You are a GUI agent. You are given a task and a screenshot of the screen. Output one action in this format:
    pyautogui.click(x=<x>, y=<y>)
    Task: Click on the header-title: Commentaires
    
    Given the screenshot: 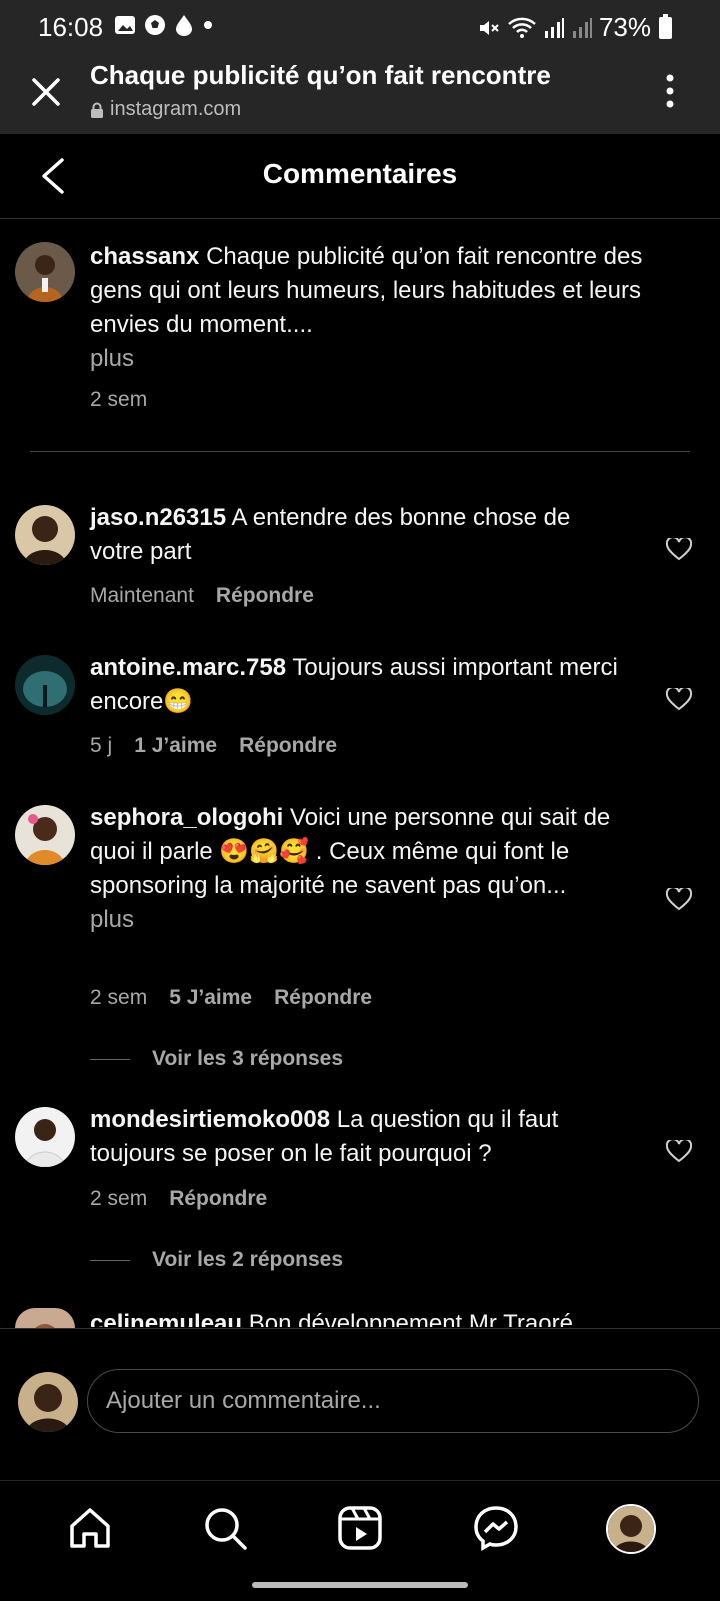 What is the action you would take?
    pyautogui.click(x=360, y=173)
    